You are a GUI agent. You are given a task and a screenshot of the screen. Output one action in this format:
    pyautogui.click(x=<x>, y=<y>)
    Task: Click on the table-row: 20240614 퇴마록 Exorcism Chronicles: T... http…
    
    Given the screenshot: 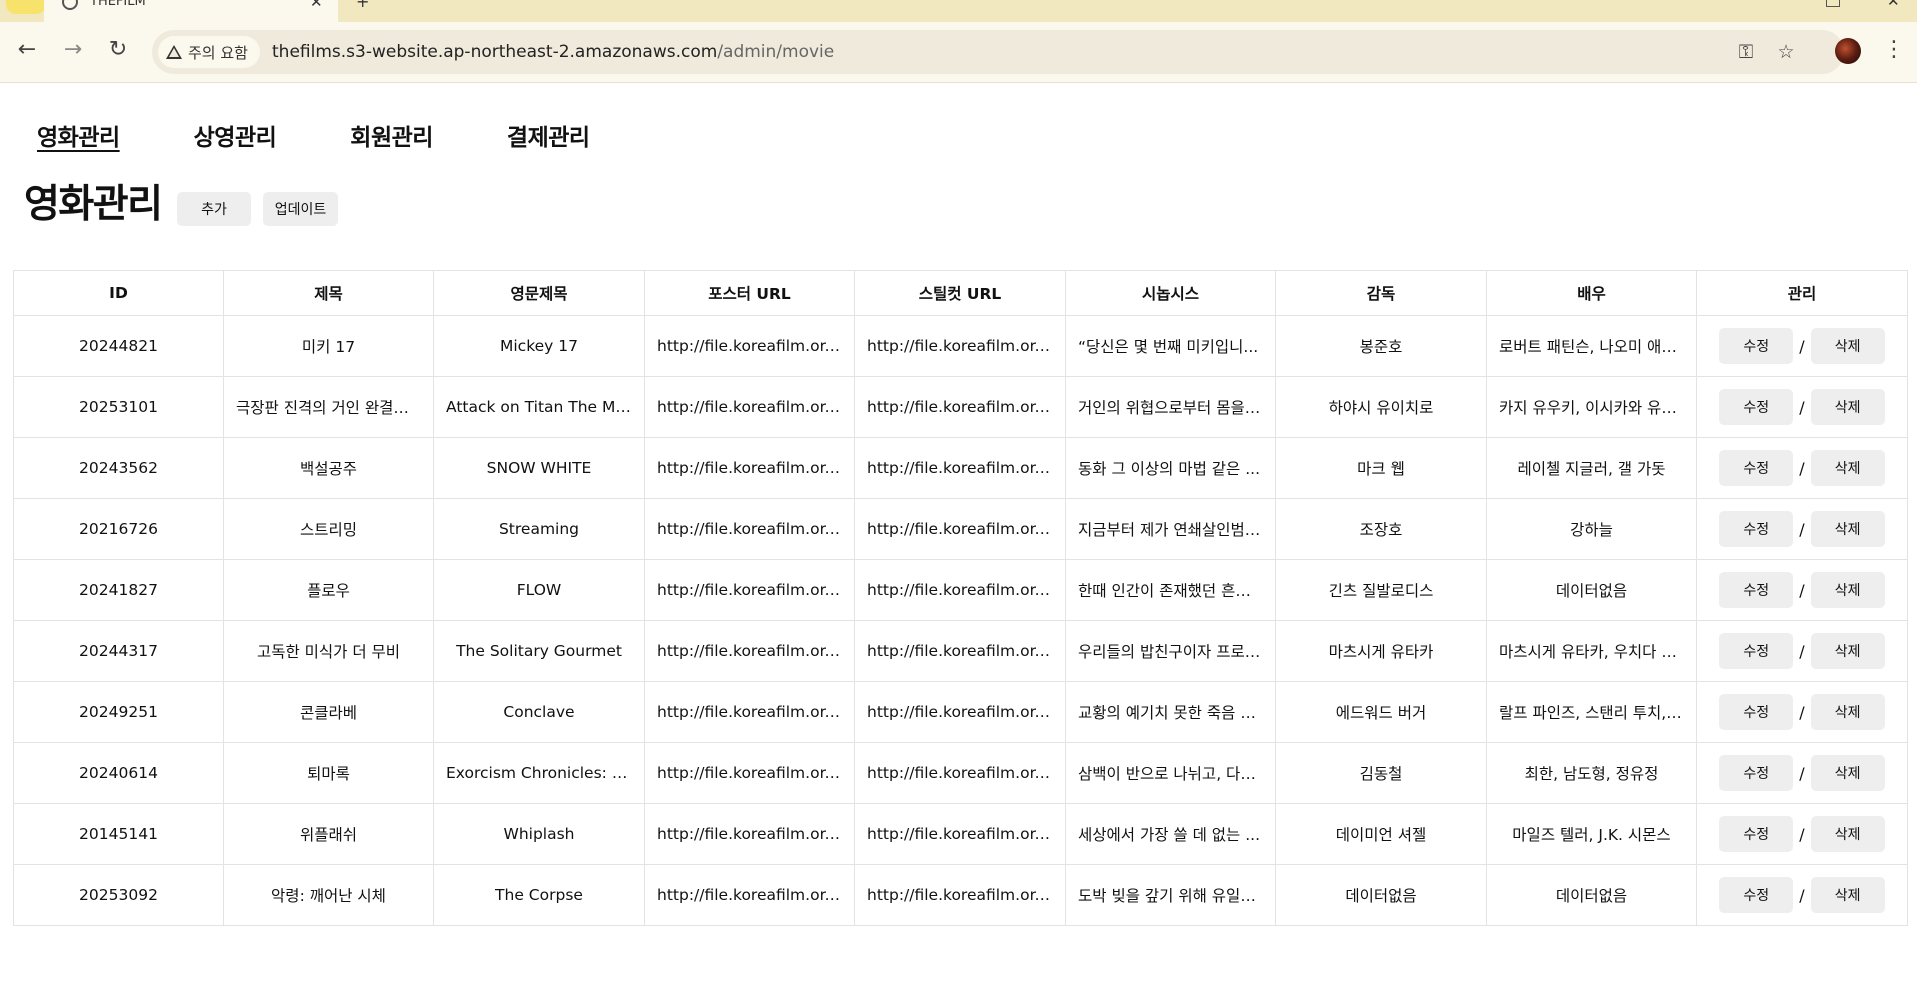 What is the action you would take?
    pyautogui.click(x=960, y=773)
    